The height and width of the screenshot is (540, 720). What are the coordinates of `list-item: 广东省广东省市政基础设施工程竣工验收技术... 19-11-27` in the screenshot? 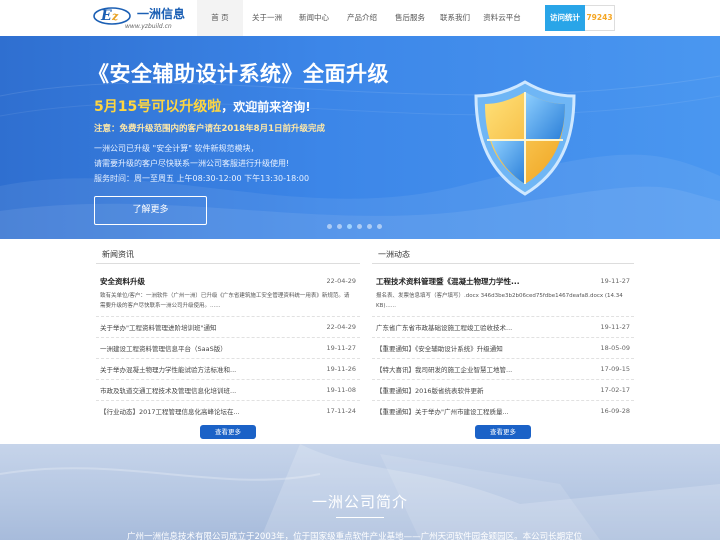 It's located at (503, 326).